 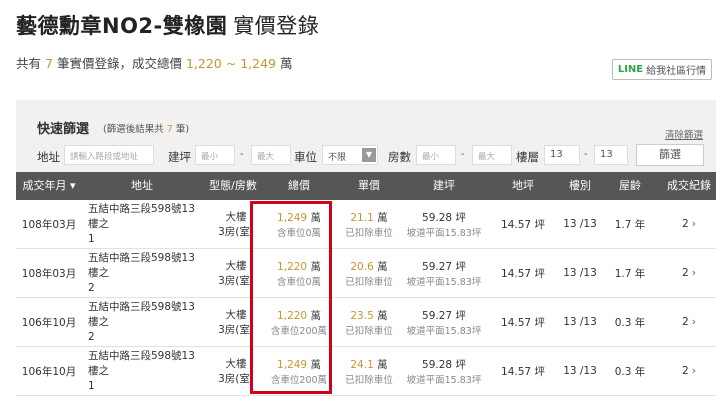 What do you see at coordinates (179, 157) in the screenshot?
I see `area-label: 建坪` at bounding box center [179, 157].